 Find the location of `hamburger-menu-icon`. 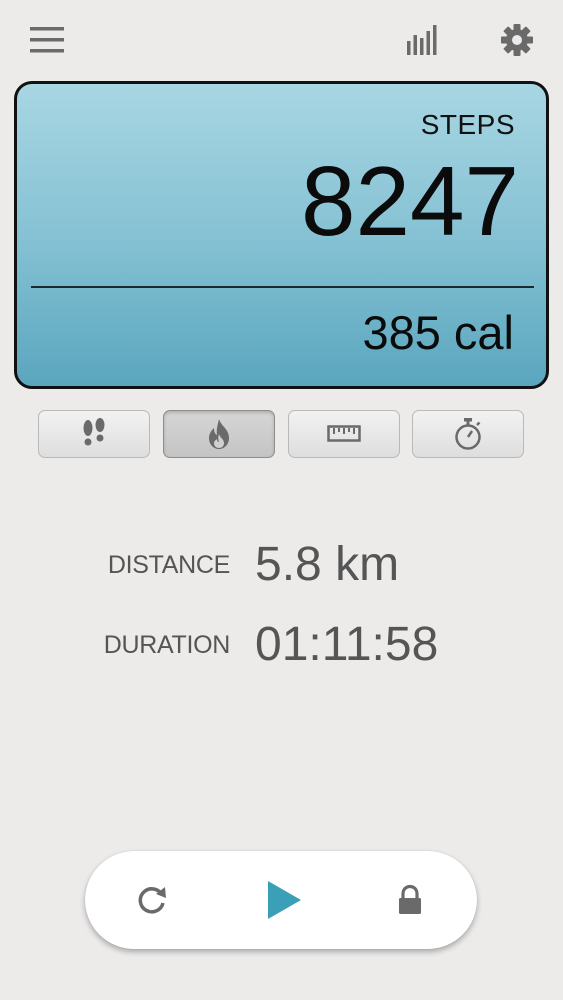

hamburger-menu-icon is located at coordinates (47, 40).